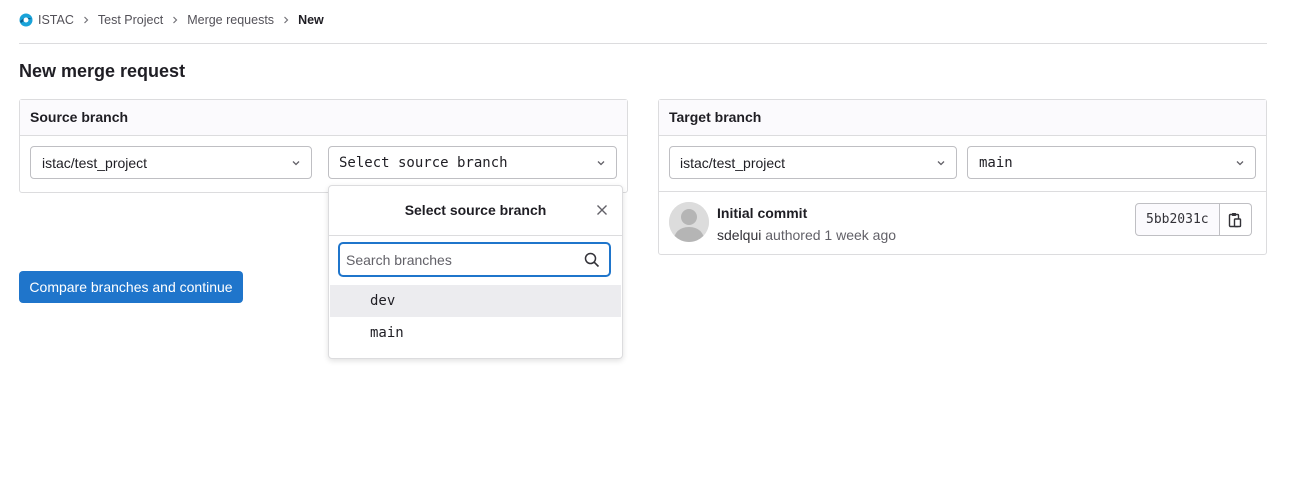 The width and height of the screenshot is (1301, 493). What do you see at coordinates (592, 260) in the screenshot?
I see `search-icon` at bounding box center [592, 260].